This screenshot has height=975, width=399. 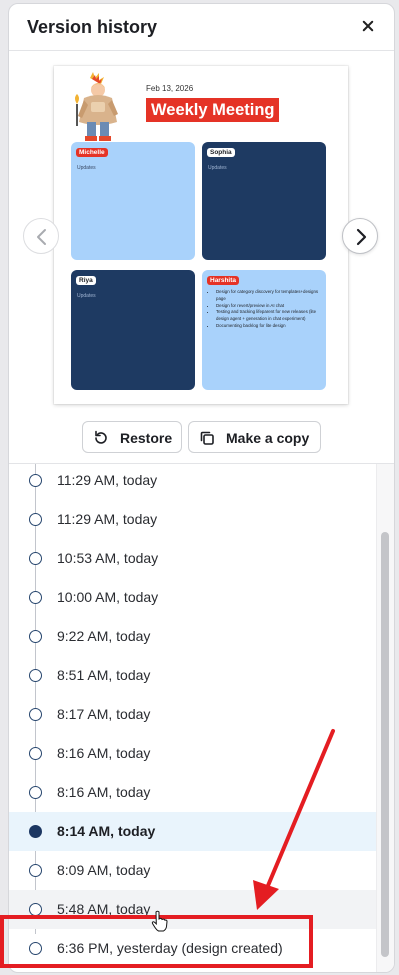 What do you see at coordinates (133, 330) in the screenshot?
I see `card-riya: Riya Updates` at bounding box center [133, 330].